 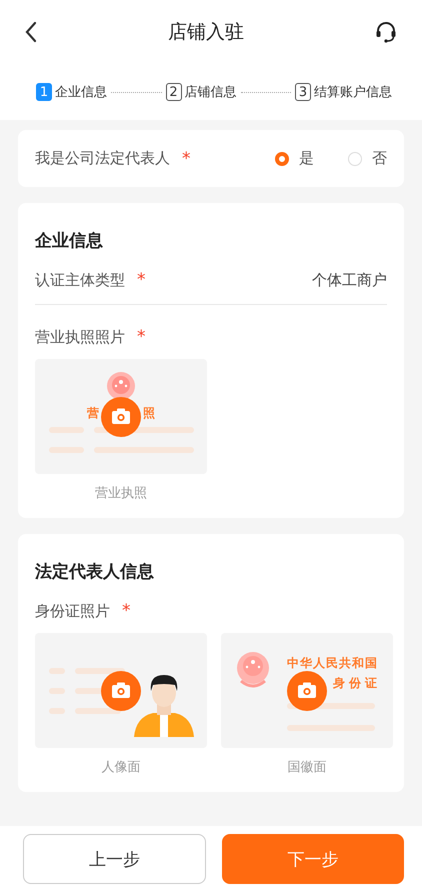 What do you see at coordinates (149, 413) in the screenshot?
I see `card-text: 照` at bounding box center [149, 413].